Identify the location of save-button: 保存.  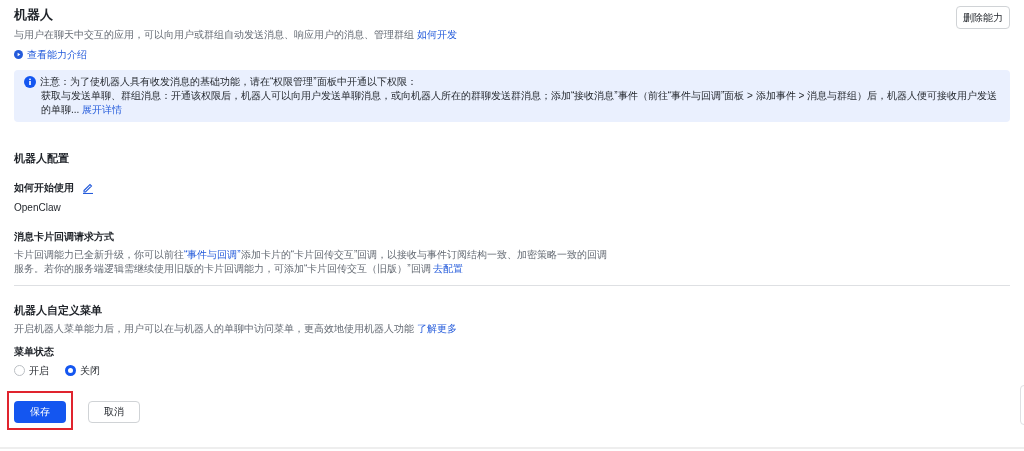
(40, 411).